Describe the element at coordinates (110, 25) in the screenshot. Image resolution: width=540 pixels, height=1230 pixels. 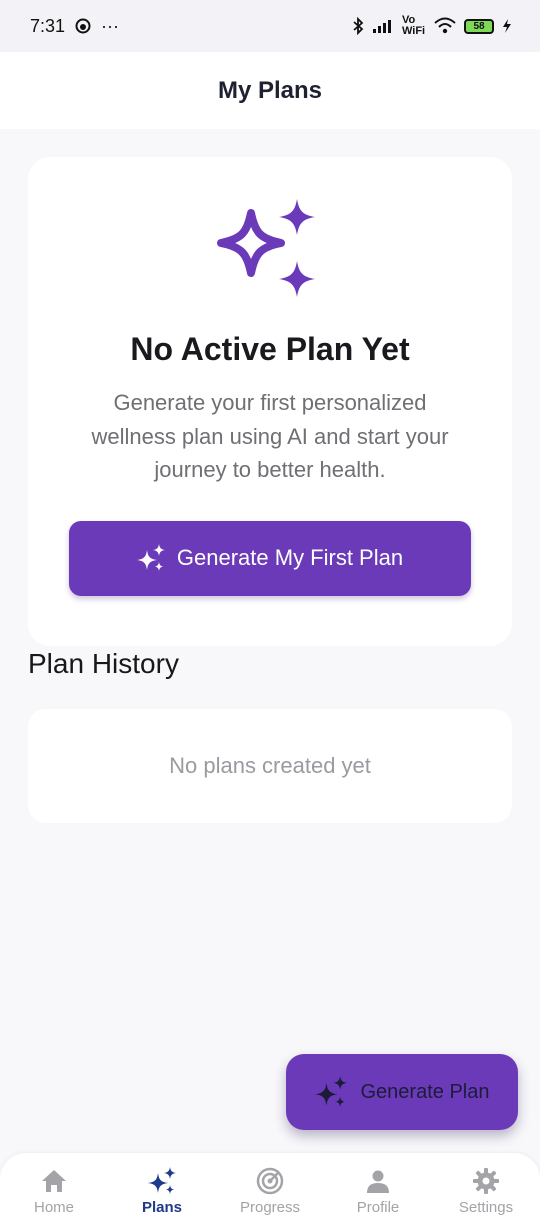
I see `status-more: ···` at that location.